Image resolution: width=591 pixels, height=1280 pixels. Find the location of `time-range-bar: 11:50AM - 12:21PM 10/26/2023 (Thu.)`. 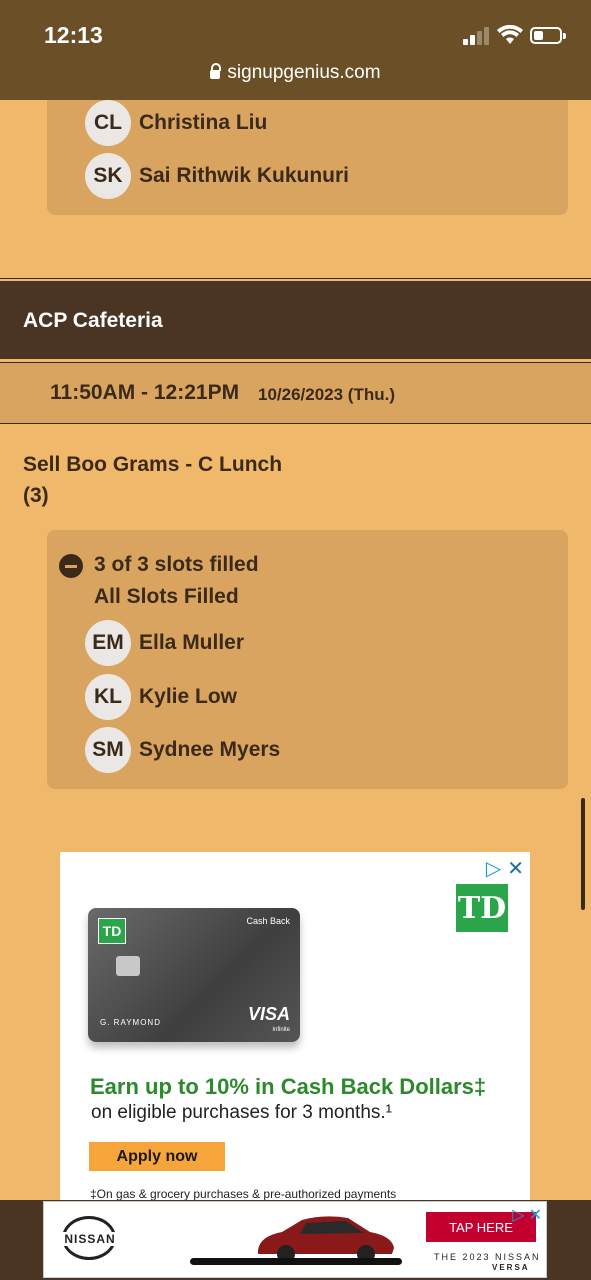

time-range-bar: 11:50AM - 12:21PM 10/26/2023 (Thu.) is located at coordinates (295, 393).